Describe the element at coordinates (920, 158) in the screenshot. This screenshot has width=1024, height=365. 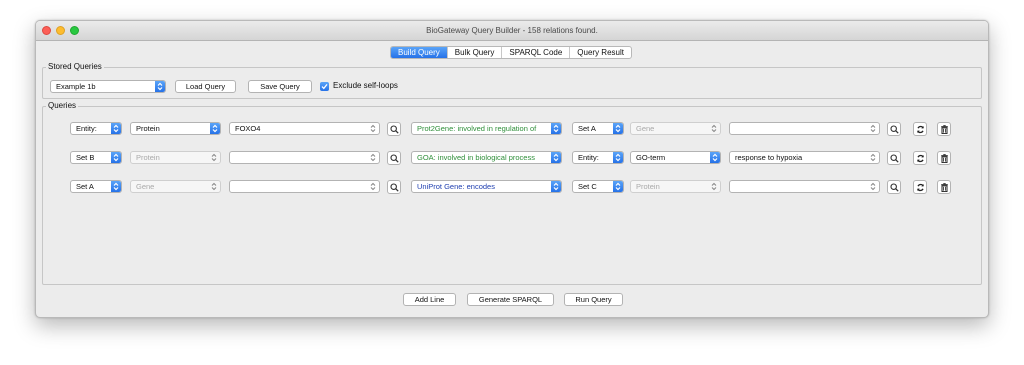
I see `row-1-refresh-icon` at that location.